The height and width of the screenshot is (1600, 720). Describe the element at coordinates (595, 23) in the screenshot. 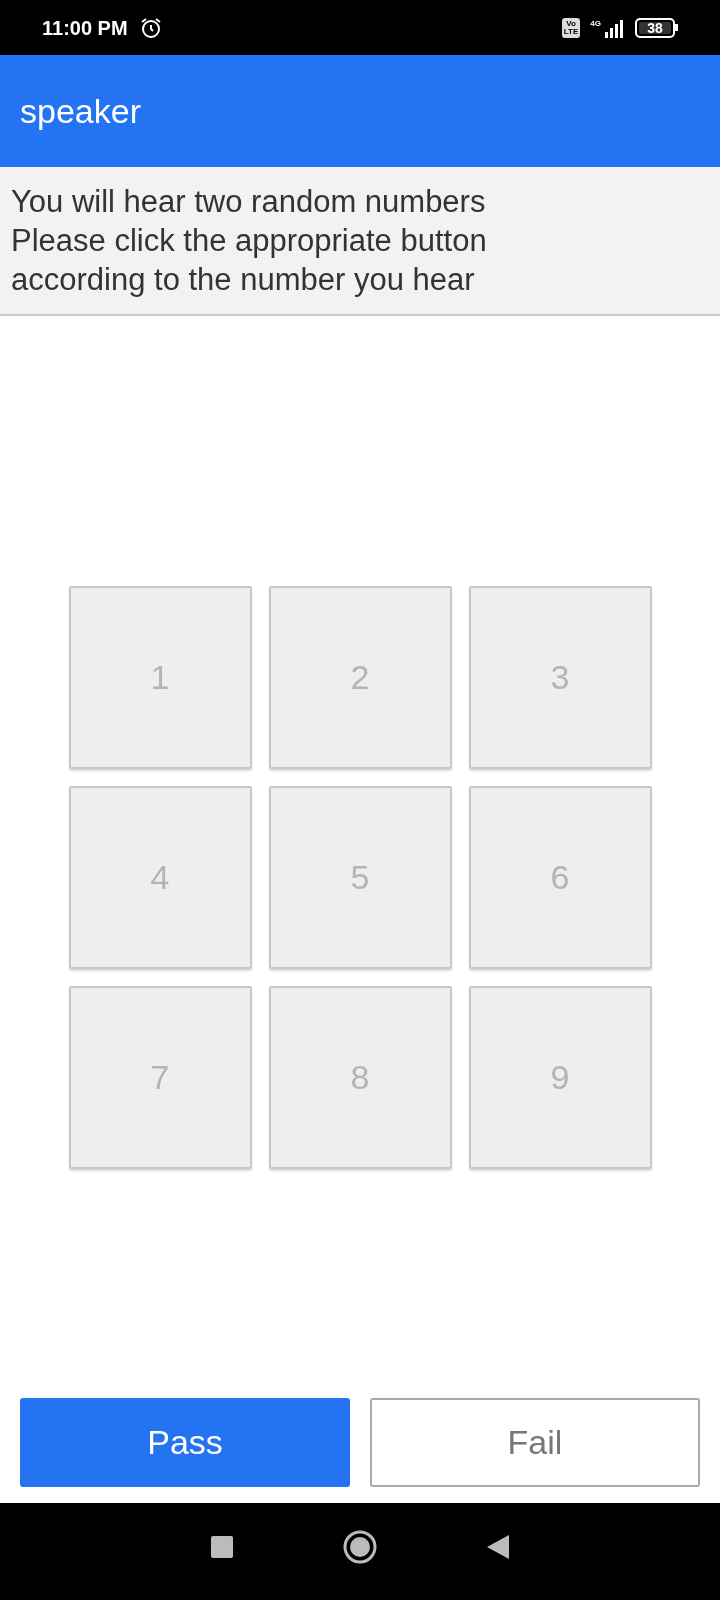

I see `network-type: 4G` at that location.